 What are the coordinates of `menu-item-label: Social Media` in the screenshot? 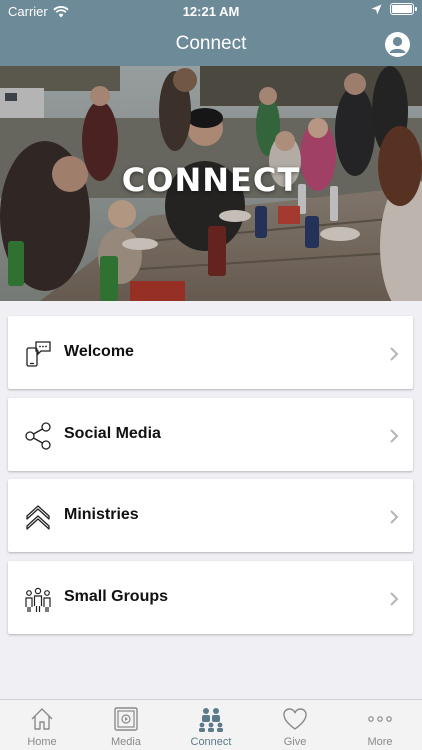 It's located at (112, 433).